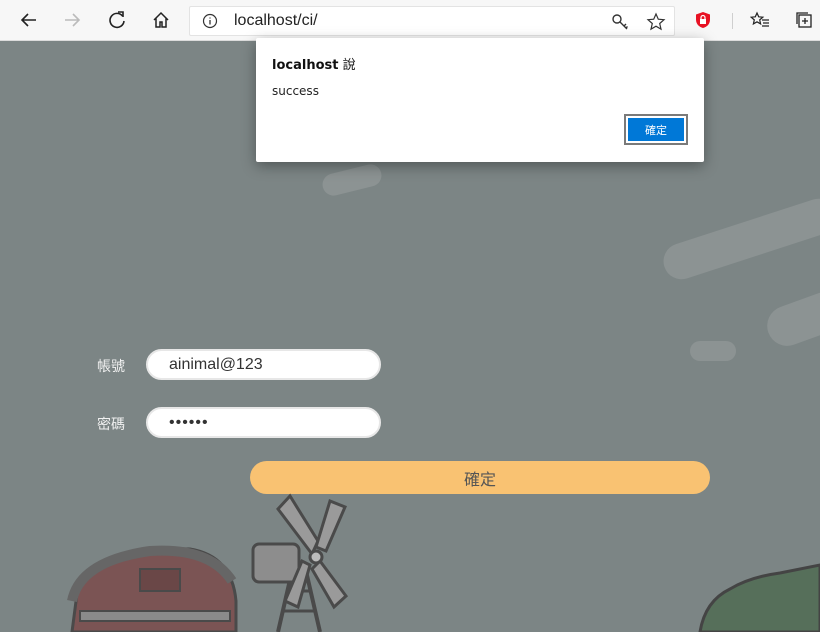 This screenshot has height=632, width=820. What do you see at coordinates (210, 23) in the screenshot?
I see `site-info-icon` at bounding box center [210, 23].